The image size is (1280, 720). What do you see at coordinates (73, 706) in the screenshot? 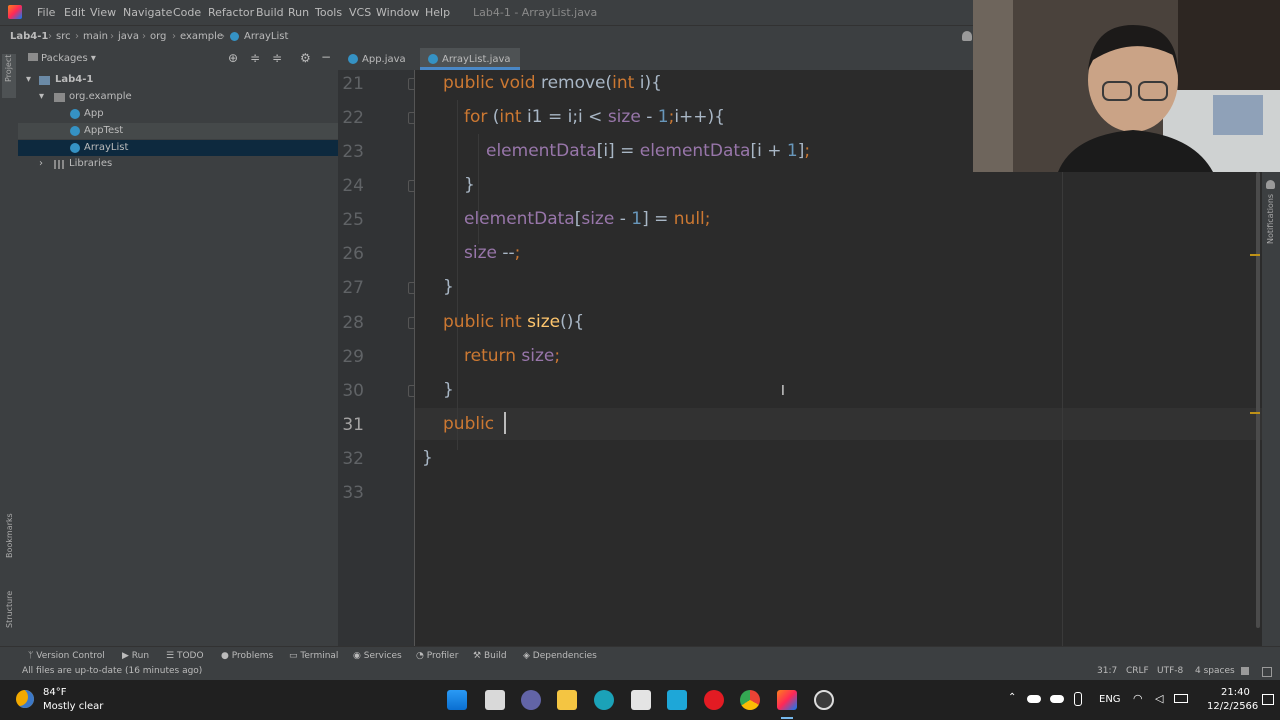
I see `weather-desc: Mostly clear` at bounding box center [73, 706].